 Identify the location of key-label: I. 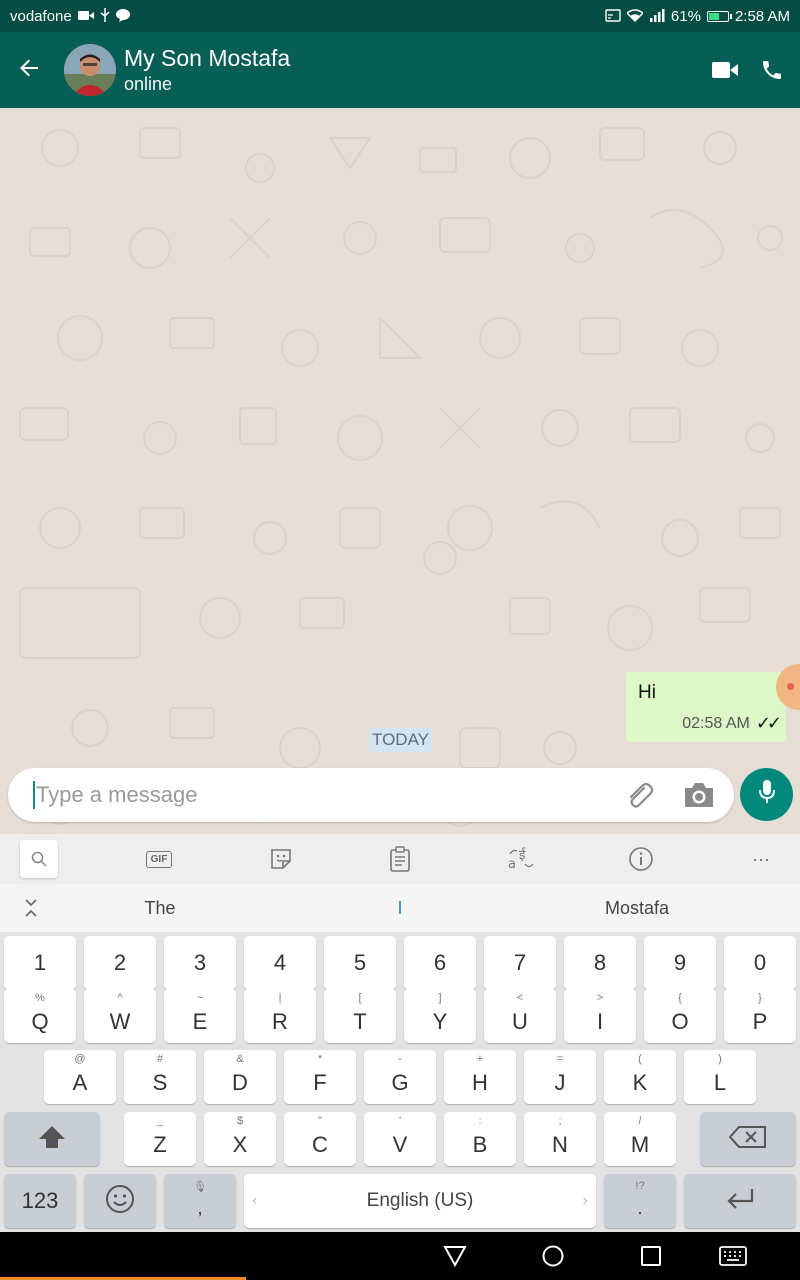
(600, 1021).